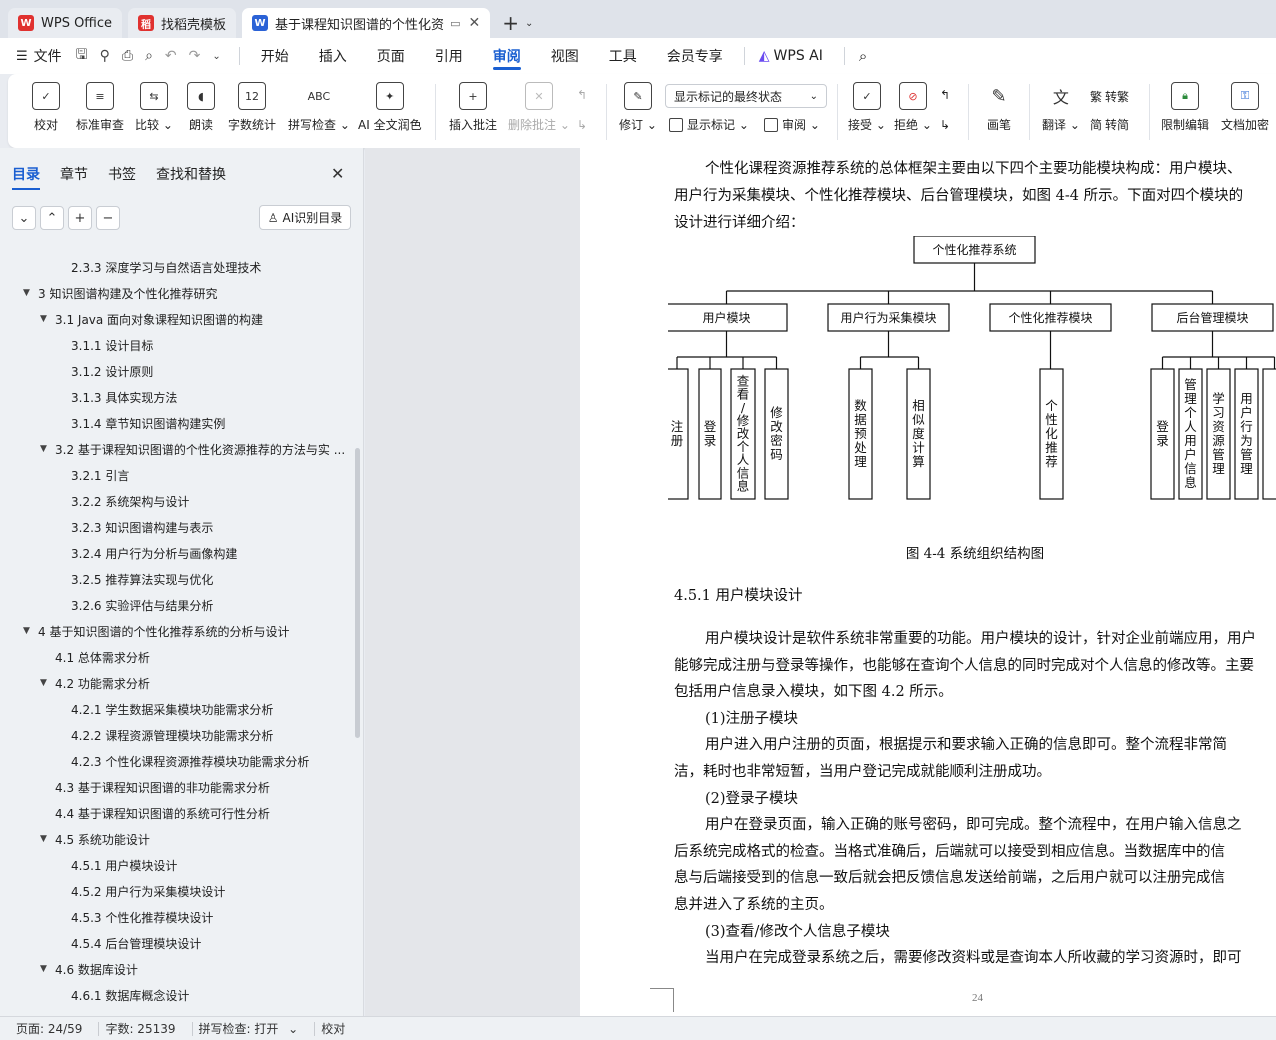  I want to click on toc-item: 3.2.6 实验评估与结果分析, so click(176, 605).